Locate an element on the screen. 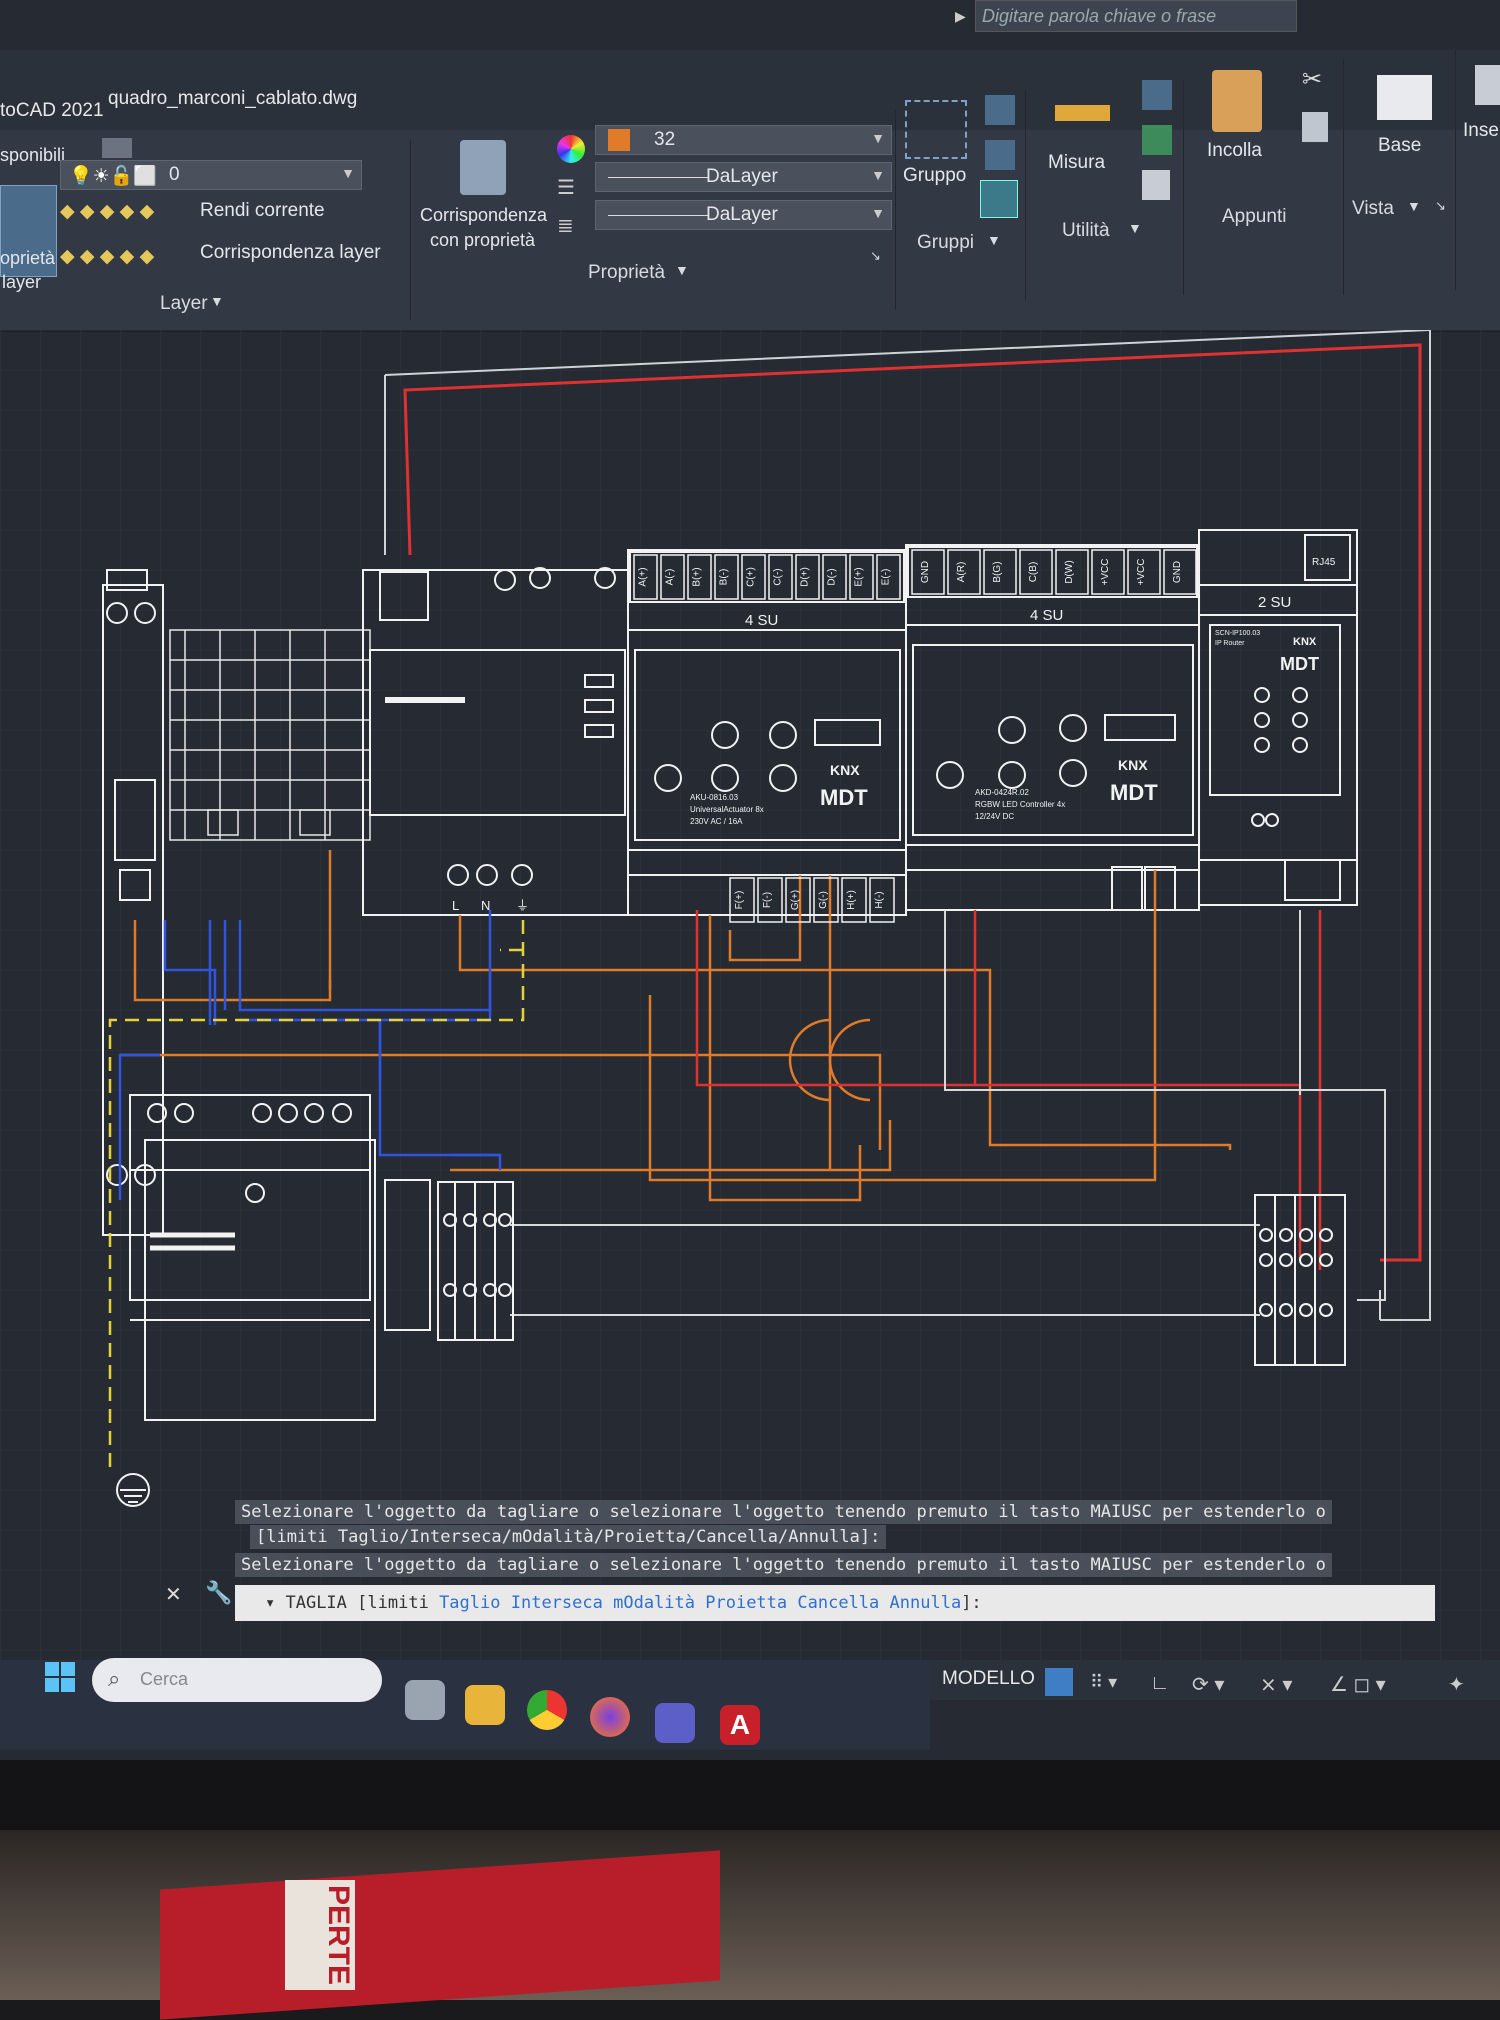 The width and height of the screenshot is (1500, 2020). option-annulla: Annulla is located at coordinates (926, 1603).